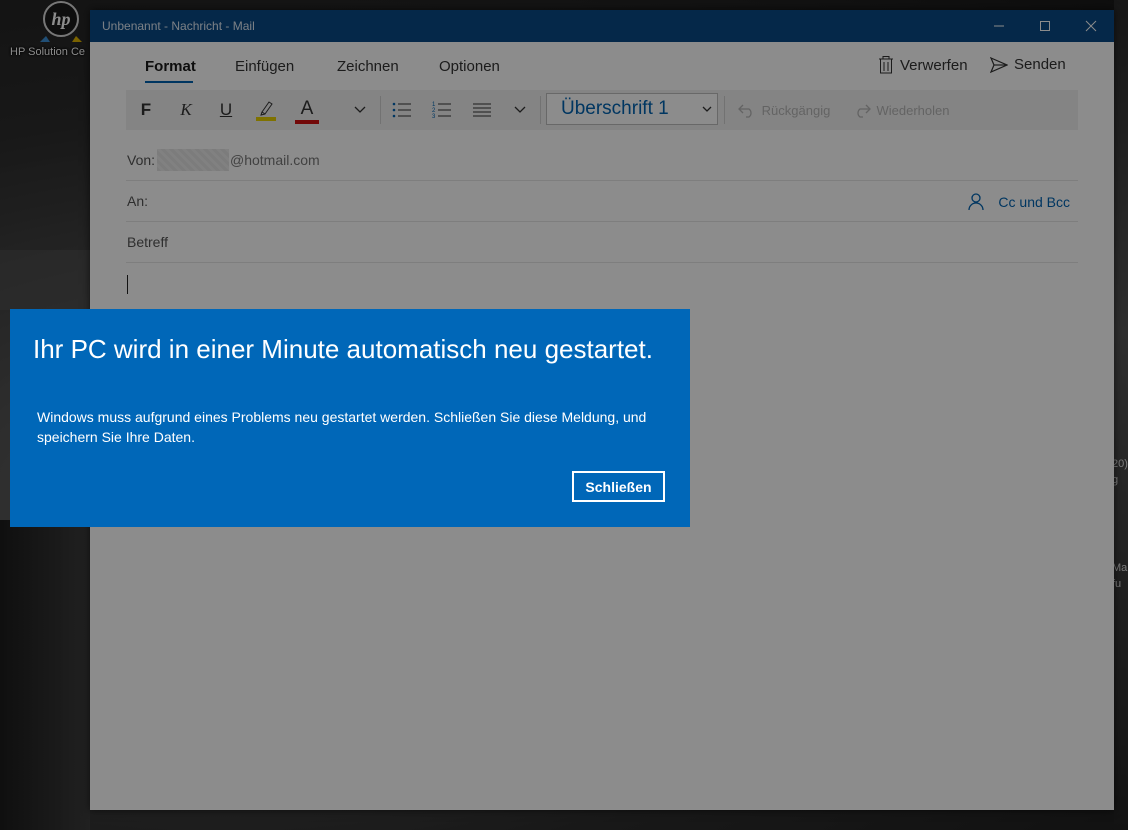  I want to click on close-dialog-button: Schließen, so click(618, 486).